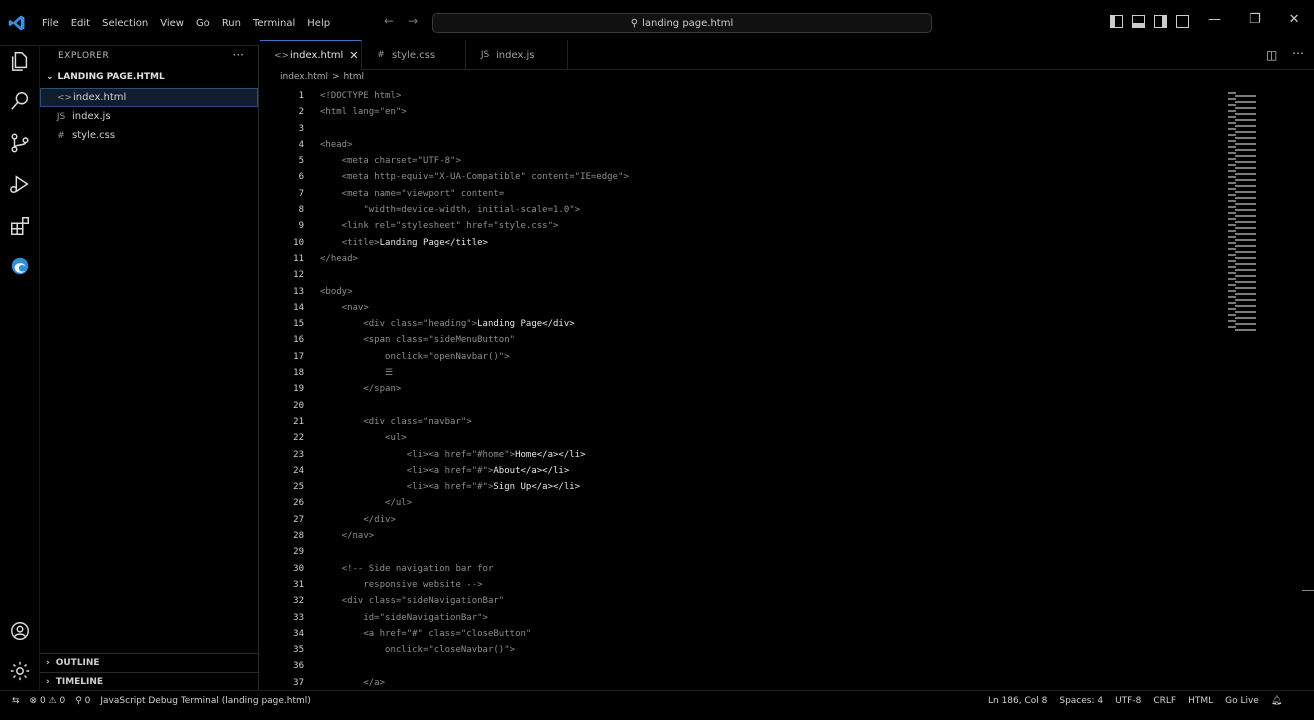 Image resolution: width=1314 pixels, height=720 pixels. Describe the element at coordinates (1116, 21) in the screenshot. I see `toggle-primary-sidebar-icon` at that location.